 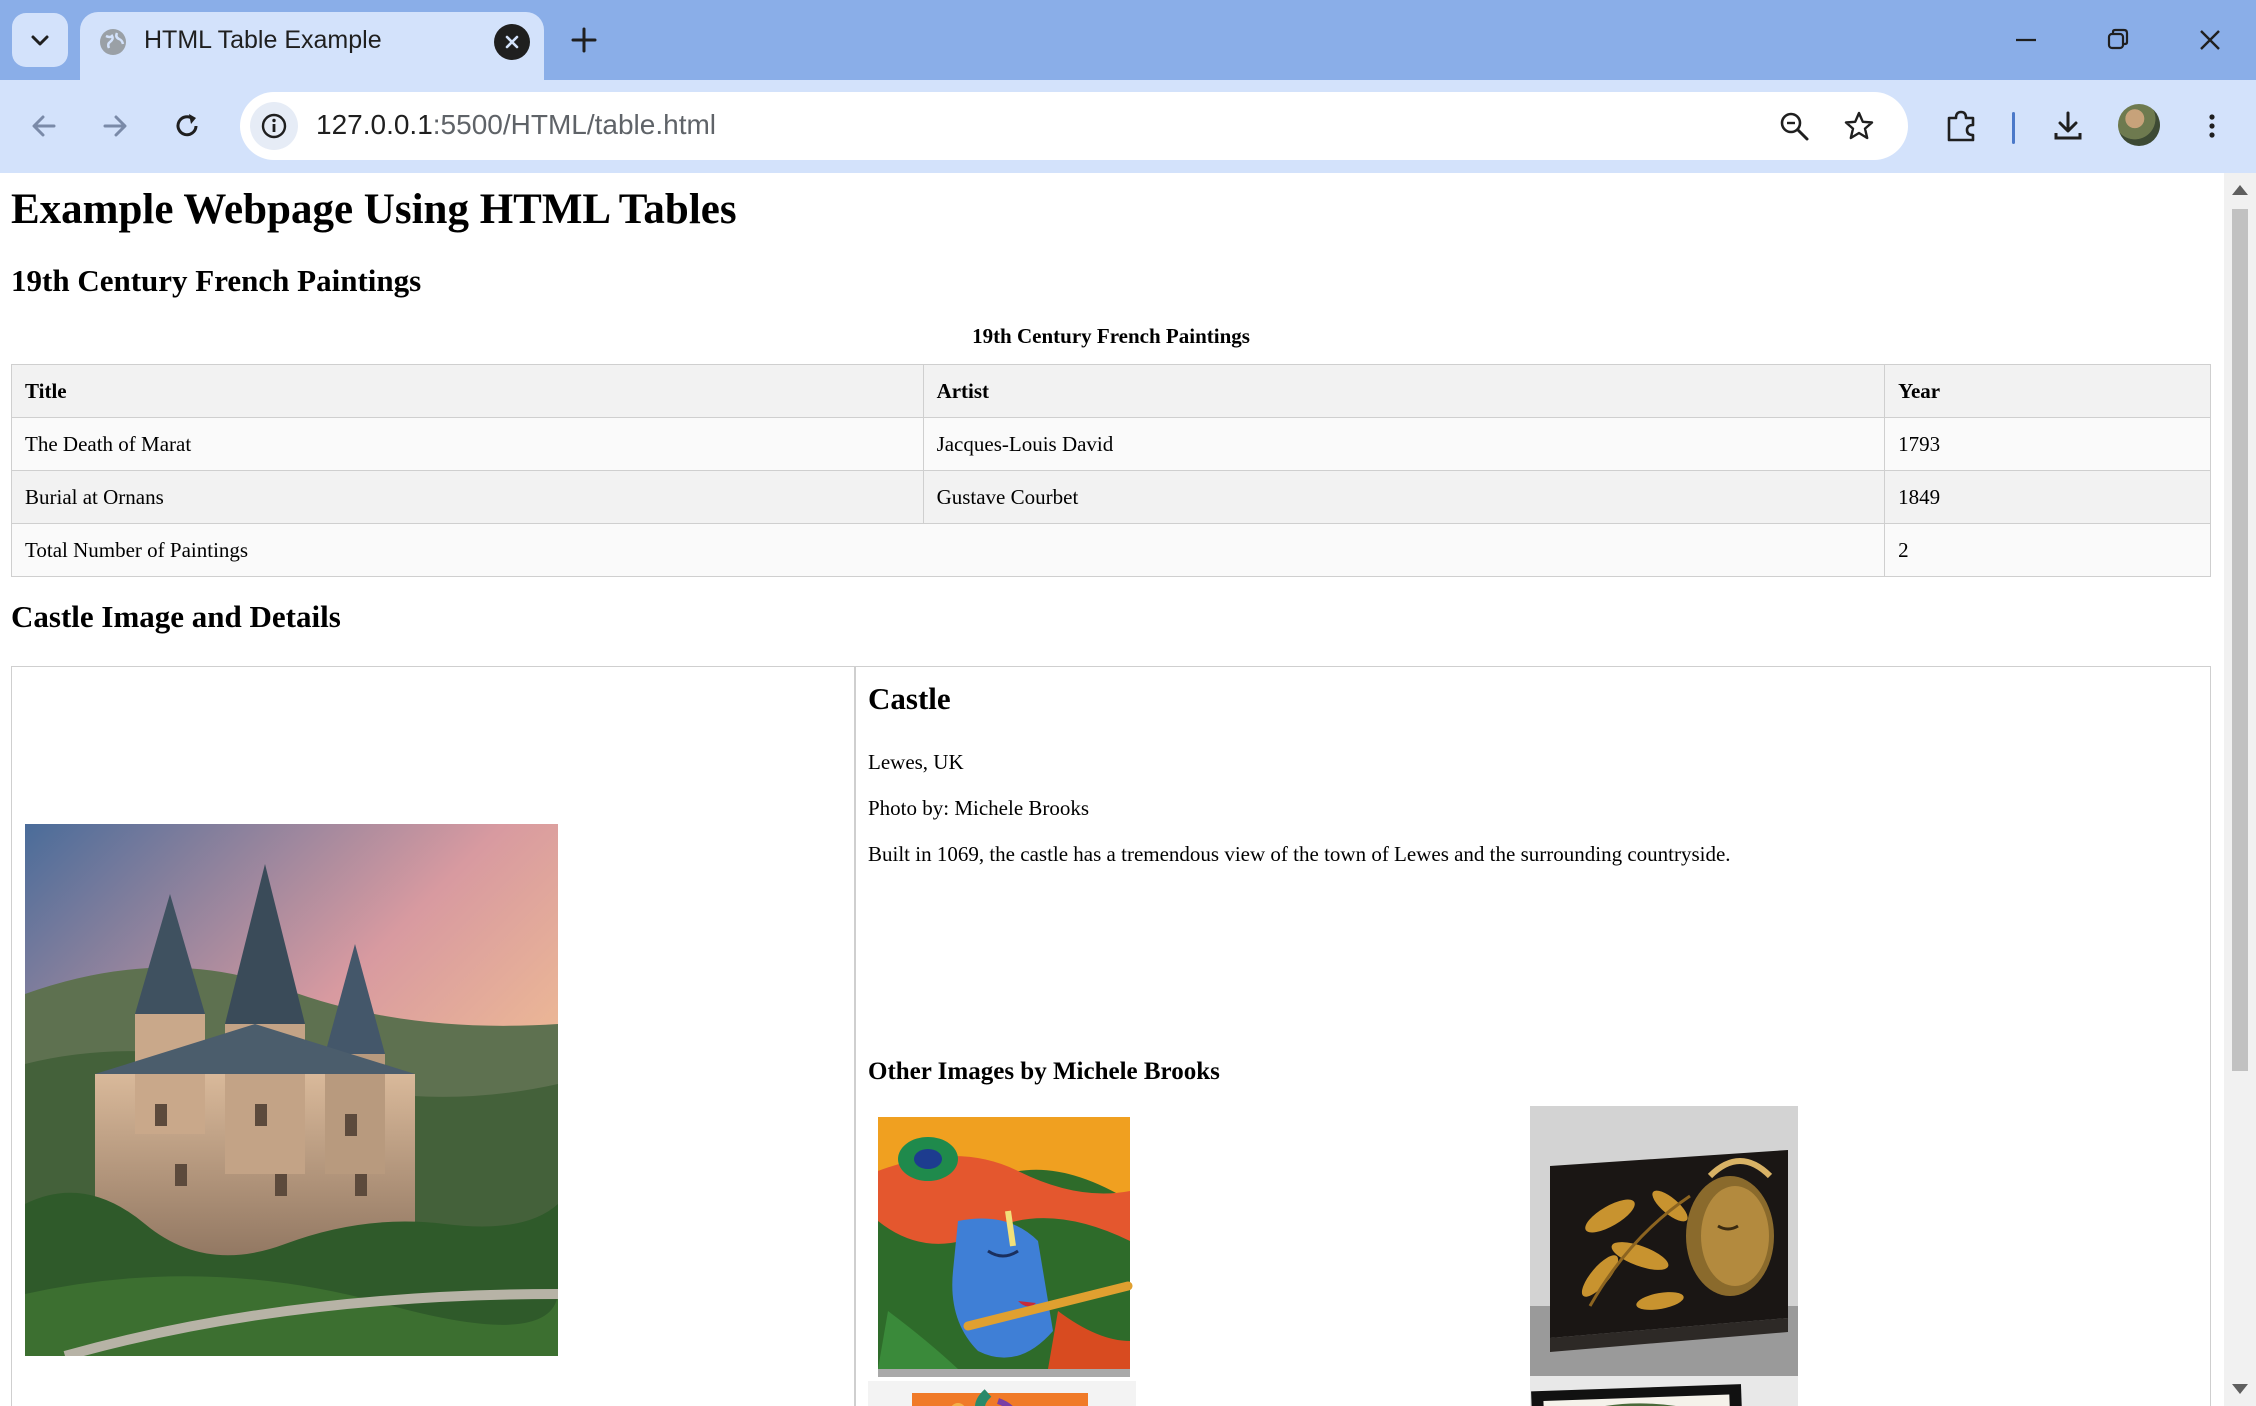 I want to click on back-button, so click(x=44, y=126).